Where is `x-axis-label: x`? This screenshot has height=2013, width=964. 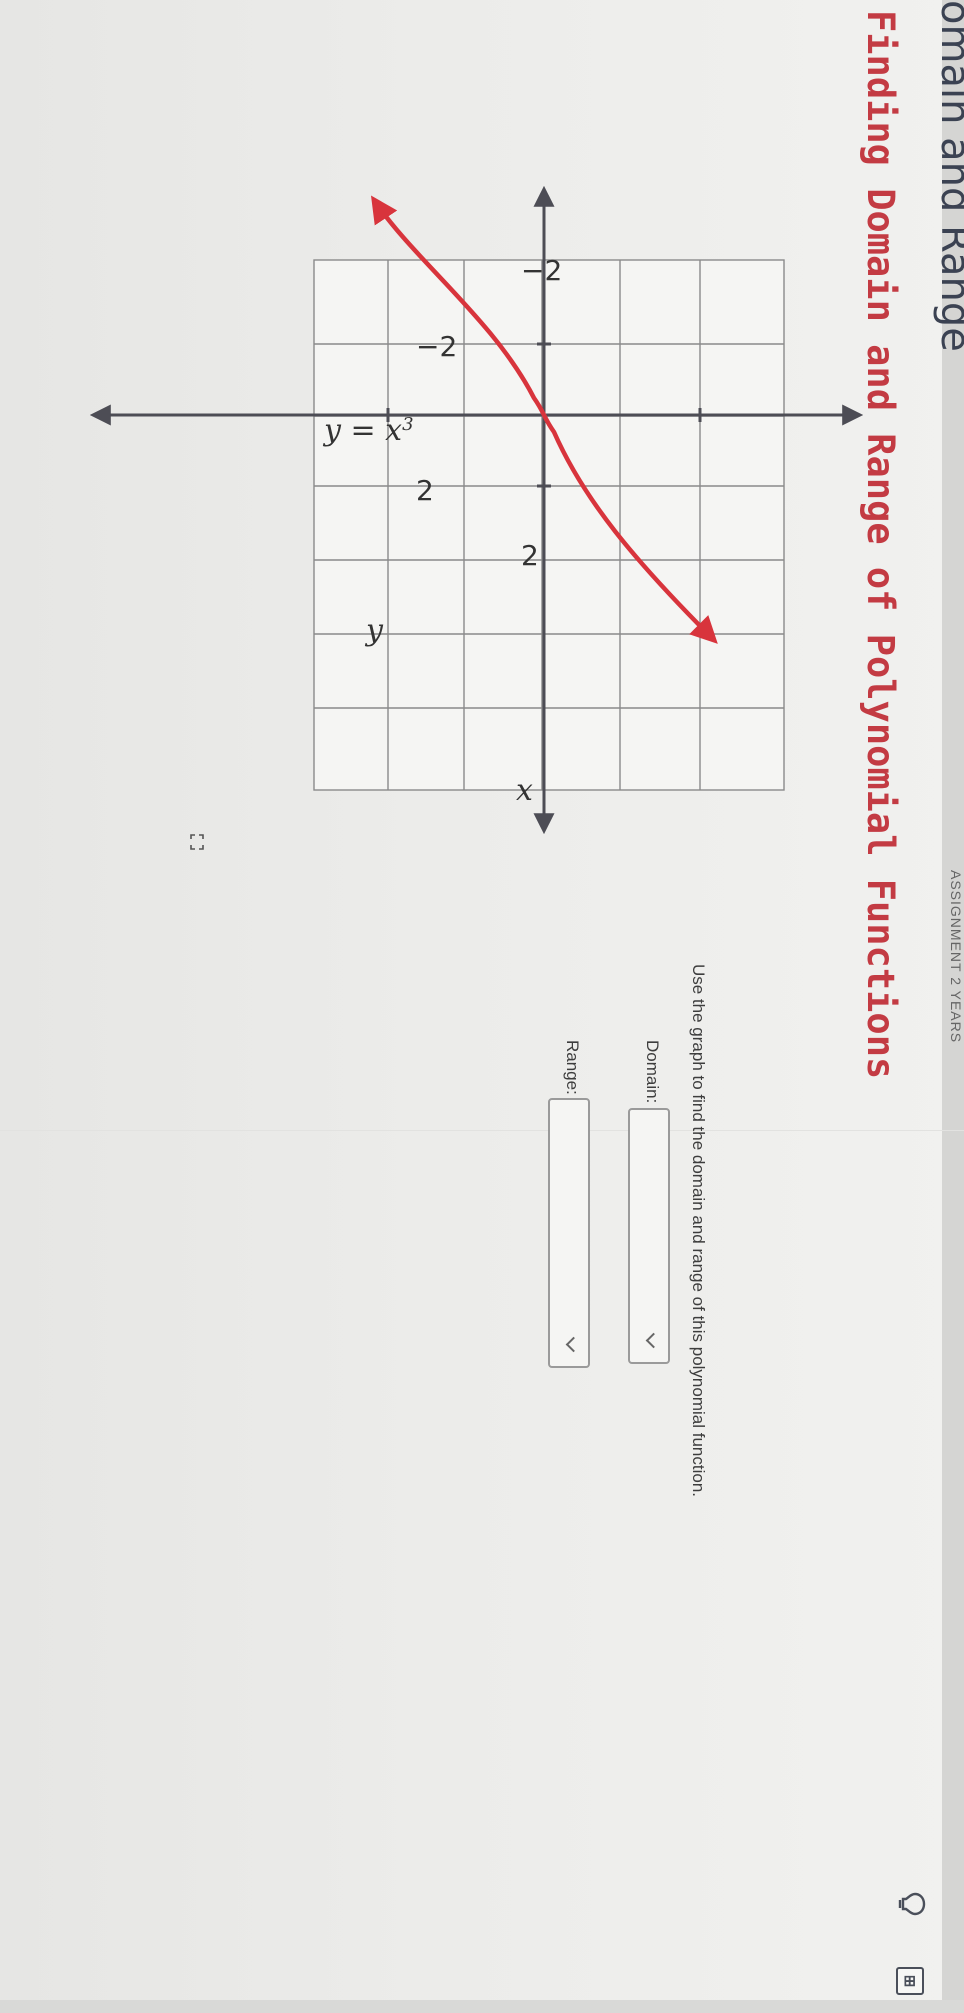 x-axis-label: x is located at coordinates (524, 790).